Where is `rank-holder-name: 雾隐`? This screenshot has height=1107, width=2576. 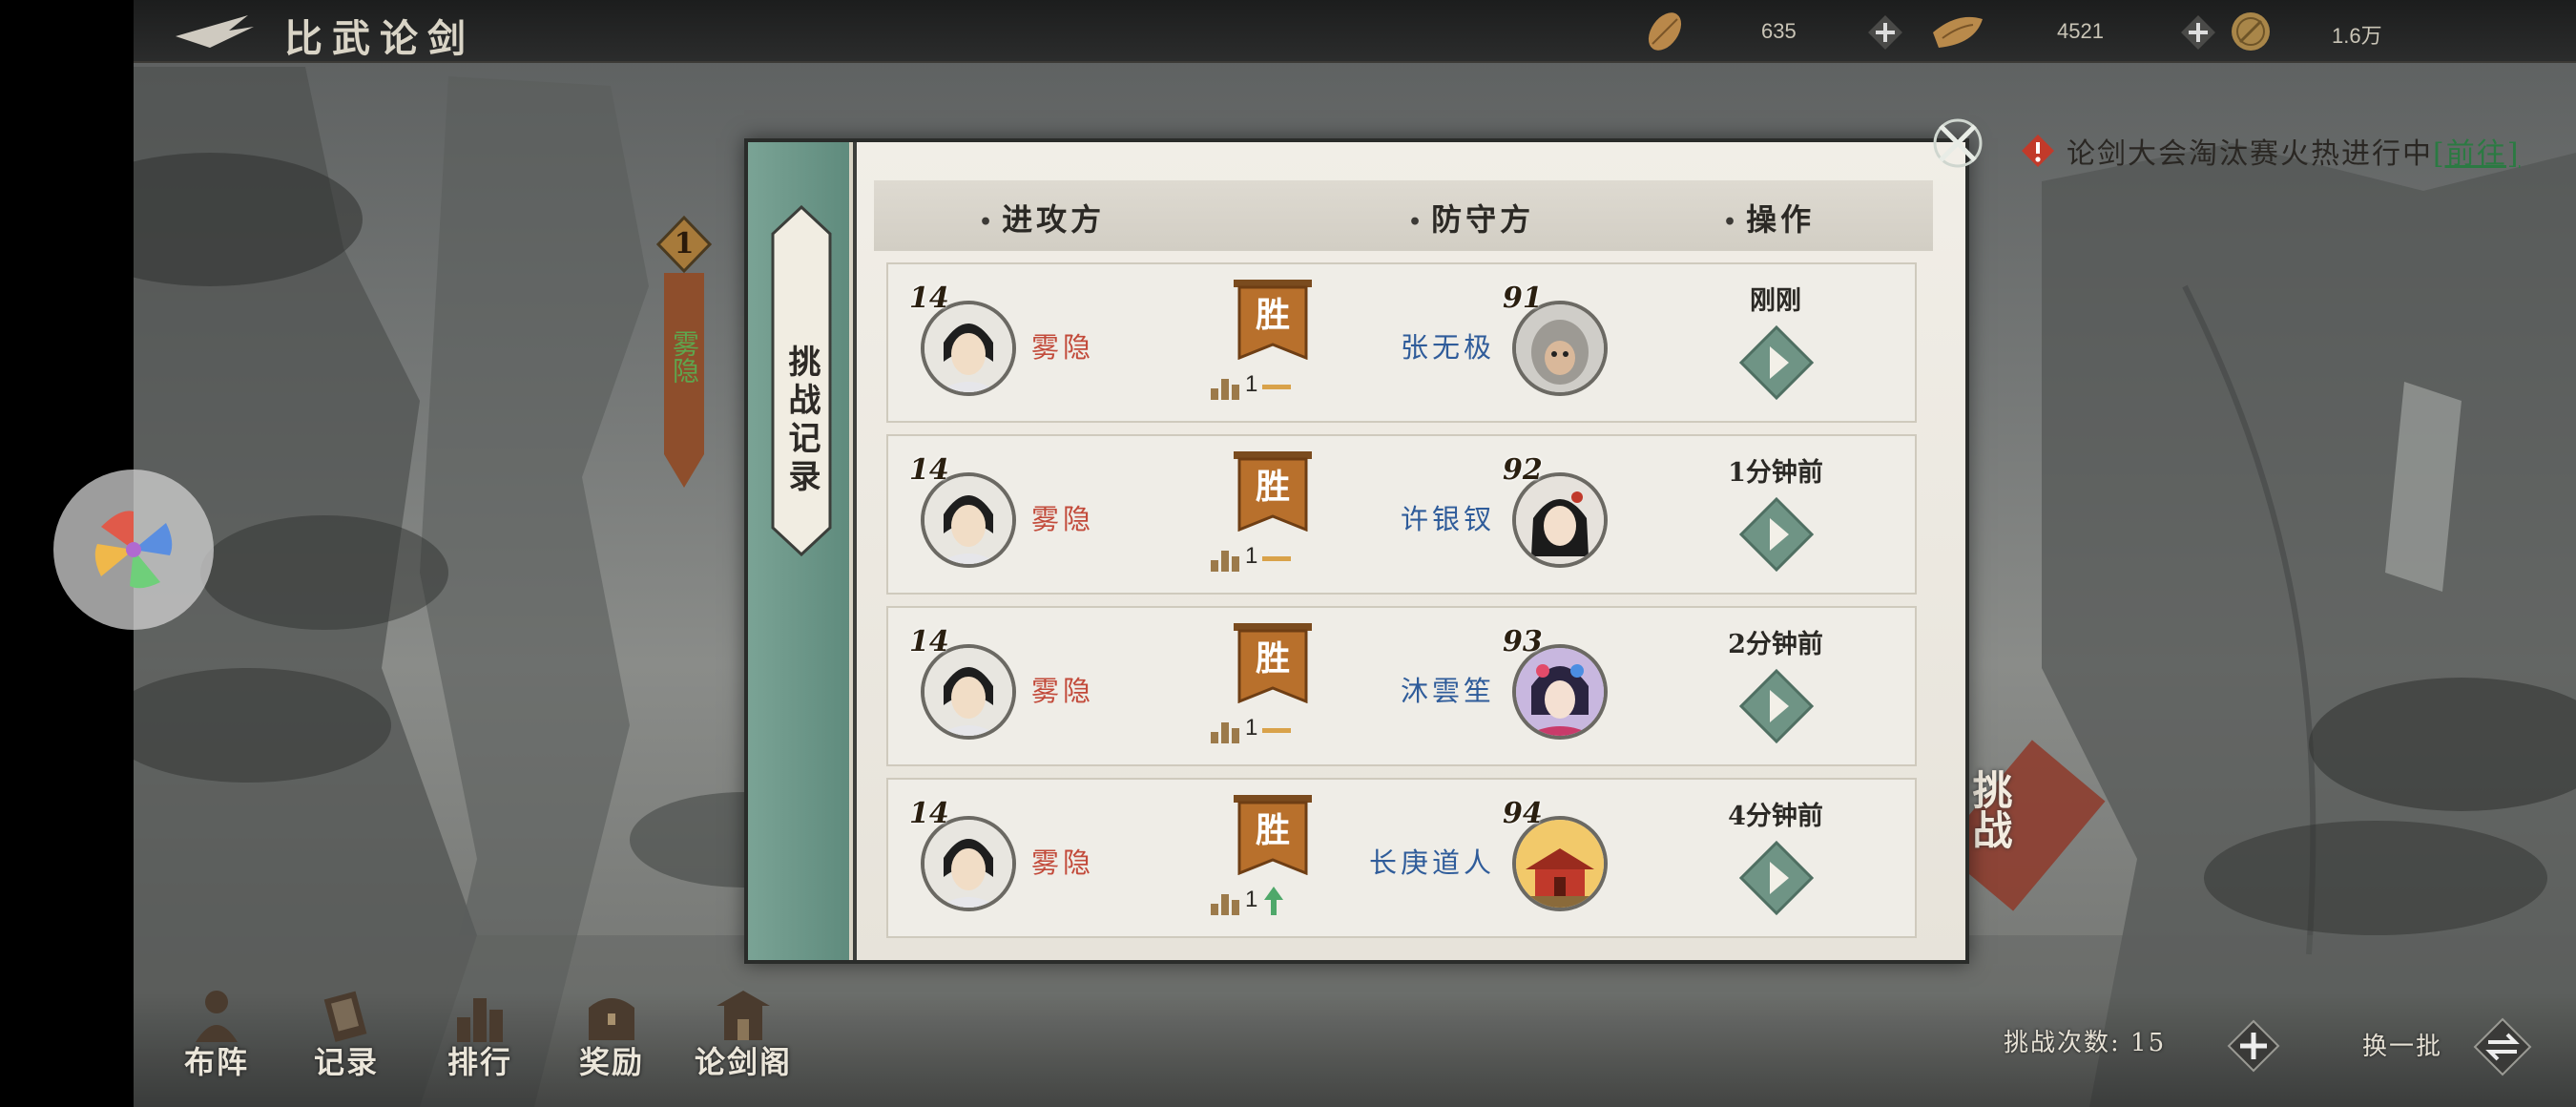
rank-holder-name: 雾隐 is located at coordinates (684, 357).